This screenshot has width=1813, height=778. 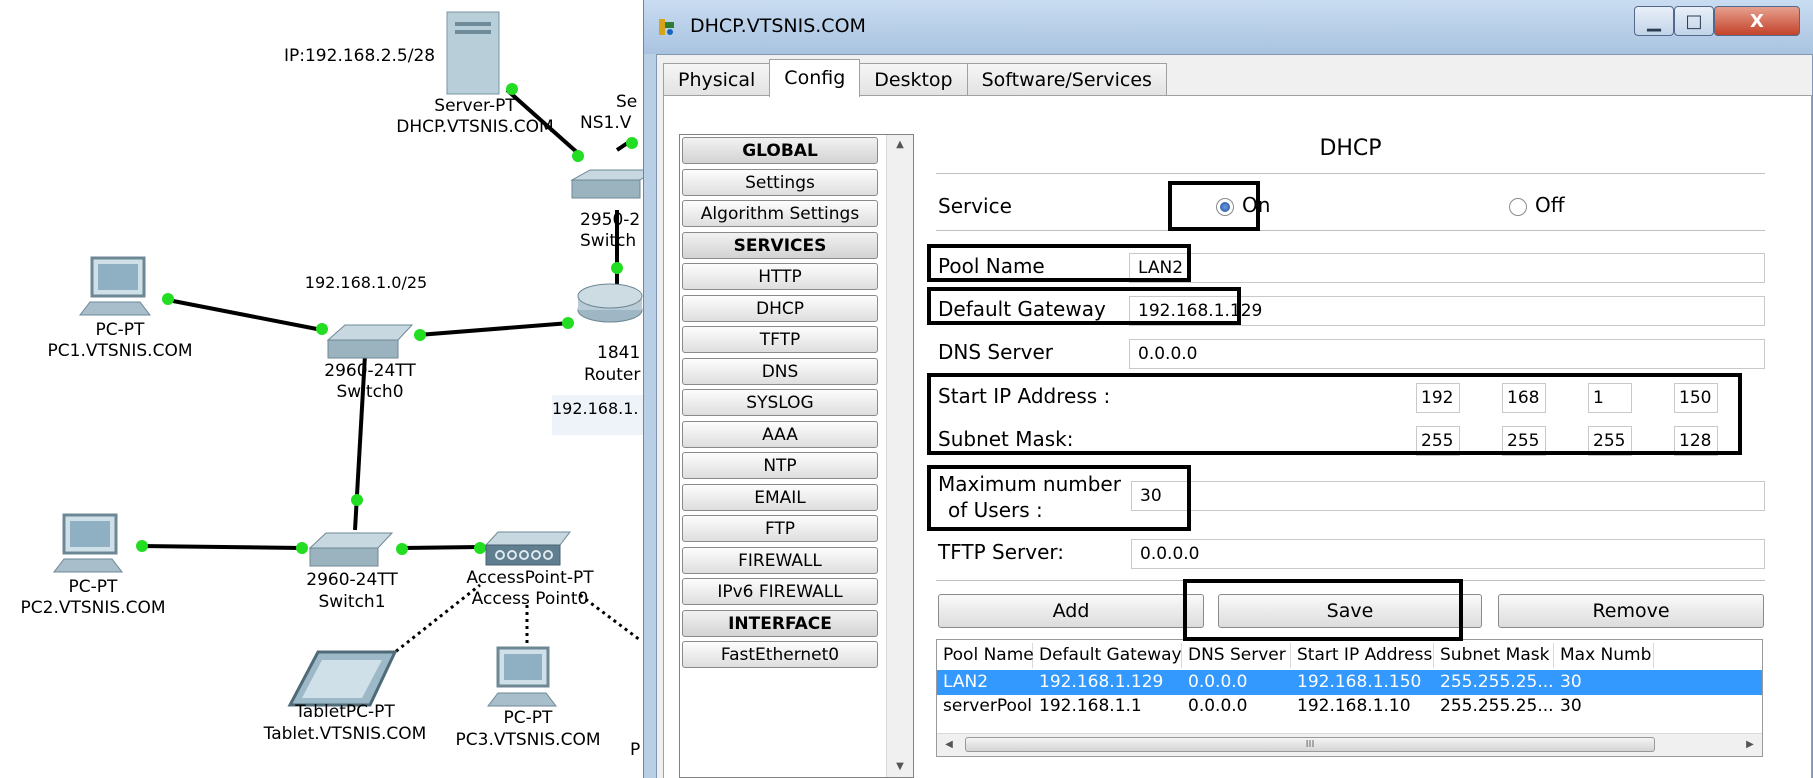 I want to click on server2-name-label: NS1.V, so click(x=606, y=123).